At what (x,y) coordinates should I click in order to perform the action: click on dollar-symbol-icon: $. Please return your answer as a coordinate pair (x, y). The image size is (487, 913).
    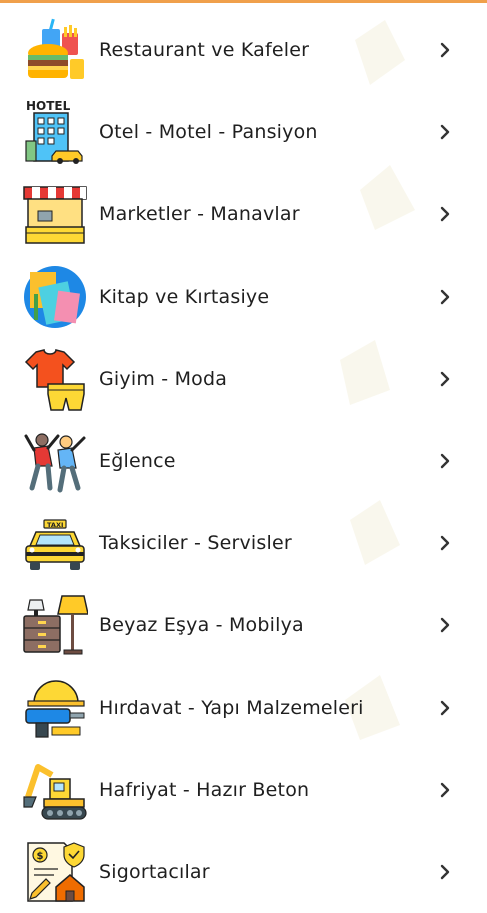
    Looking at the image, I should click on (40, 856).